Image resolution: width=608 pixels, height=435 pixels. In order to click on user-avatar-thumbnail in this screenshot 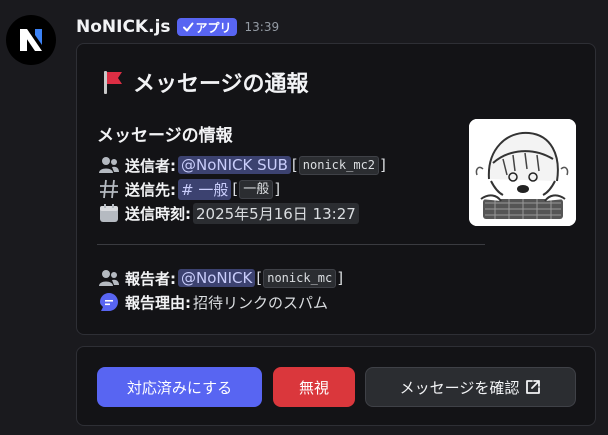, I will do `click(522, 172)`.